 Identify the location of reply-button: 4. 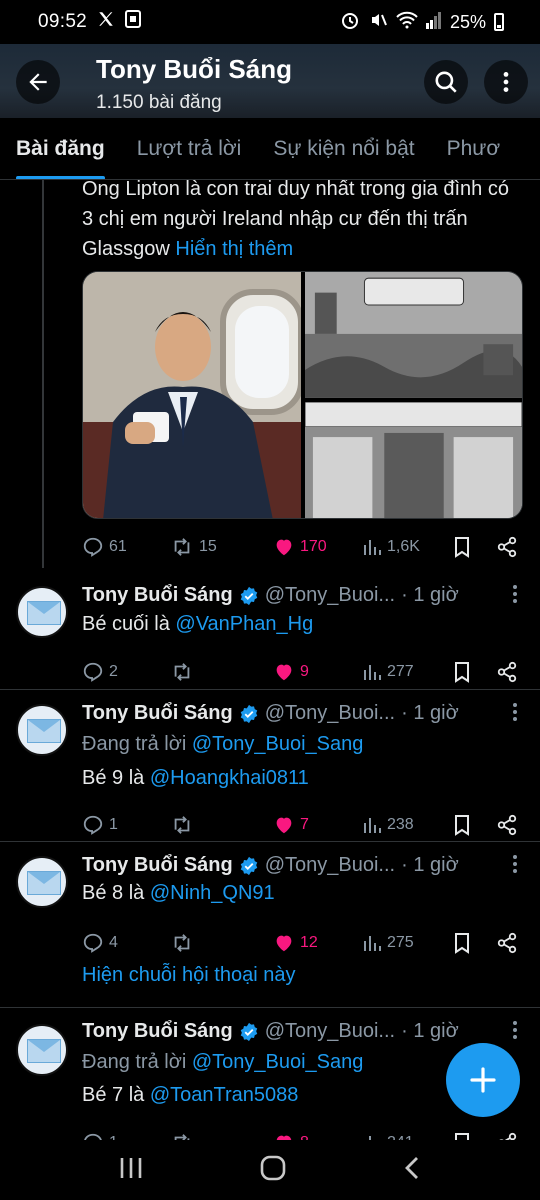
(122, 943).